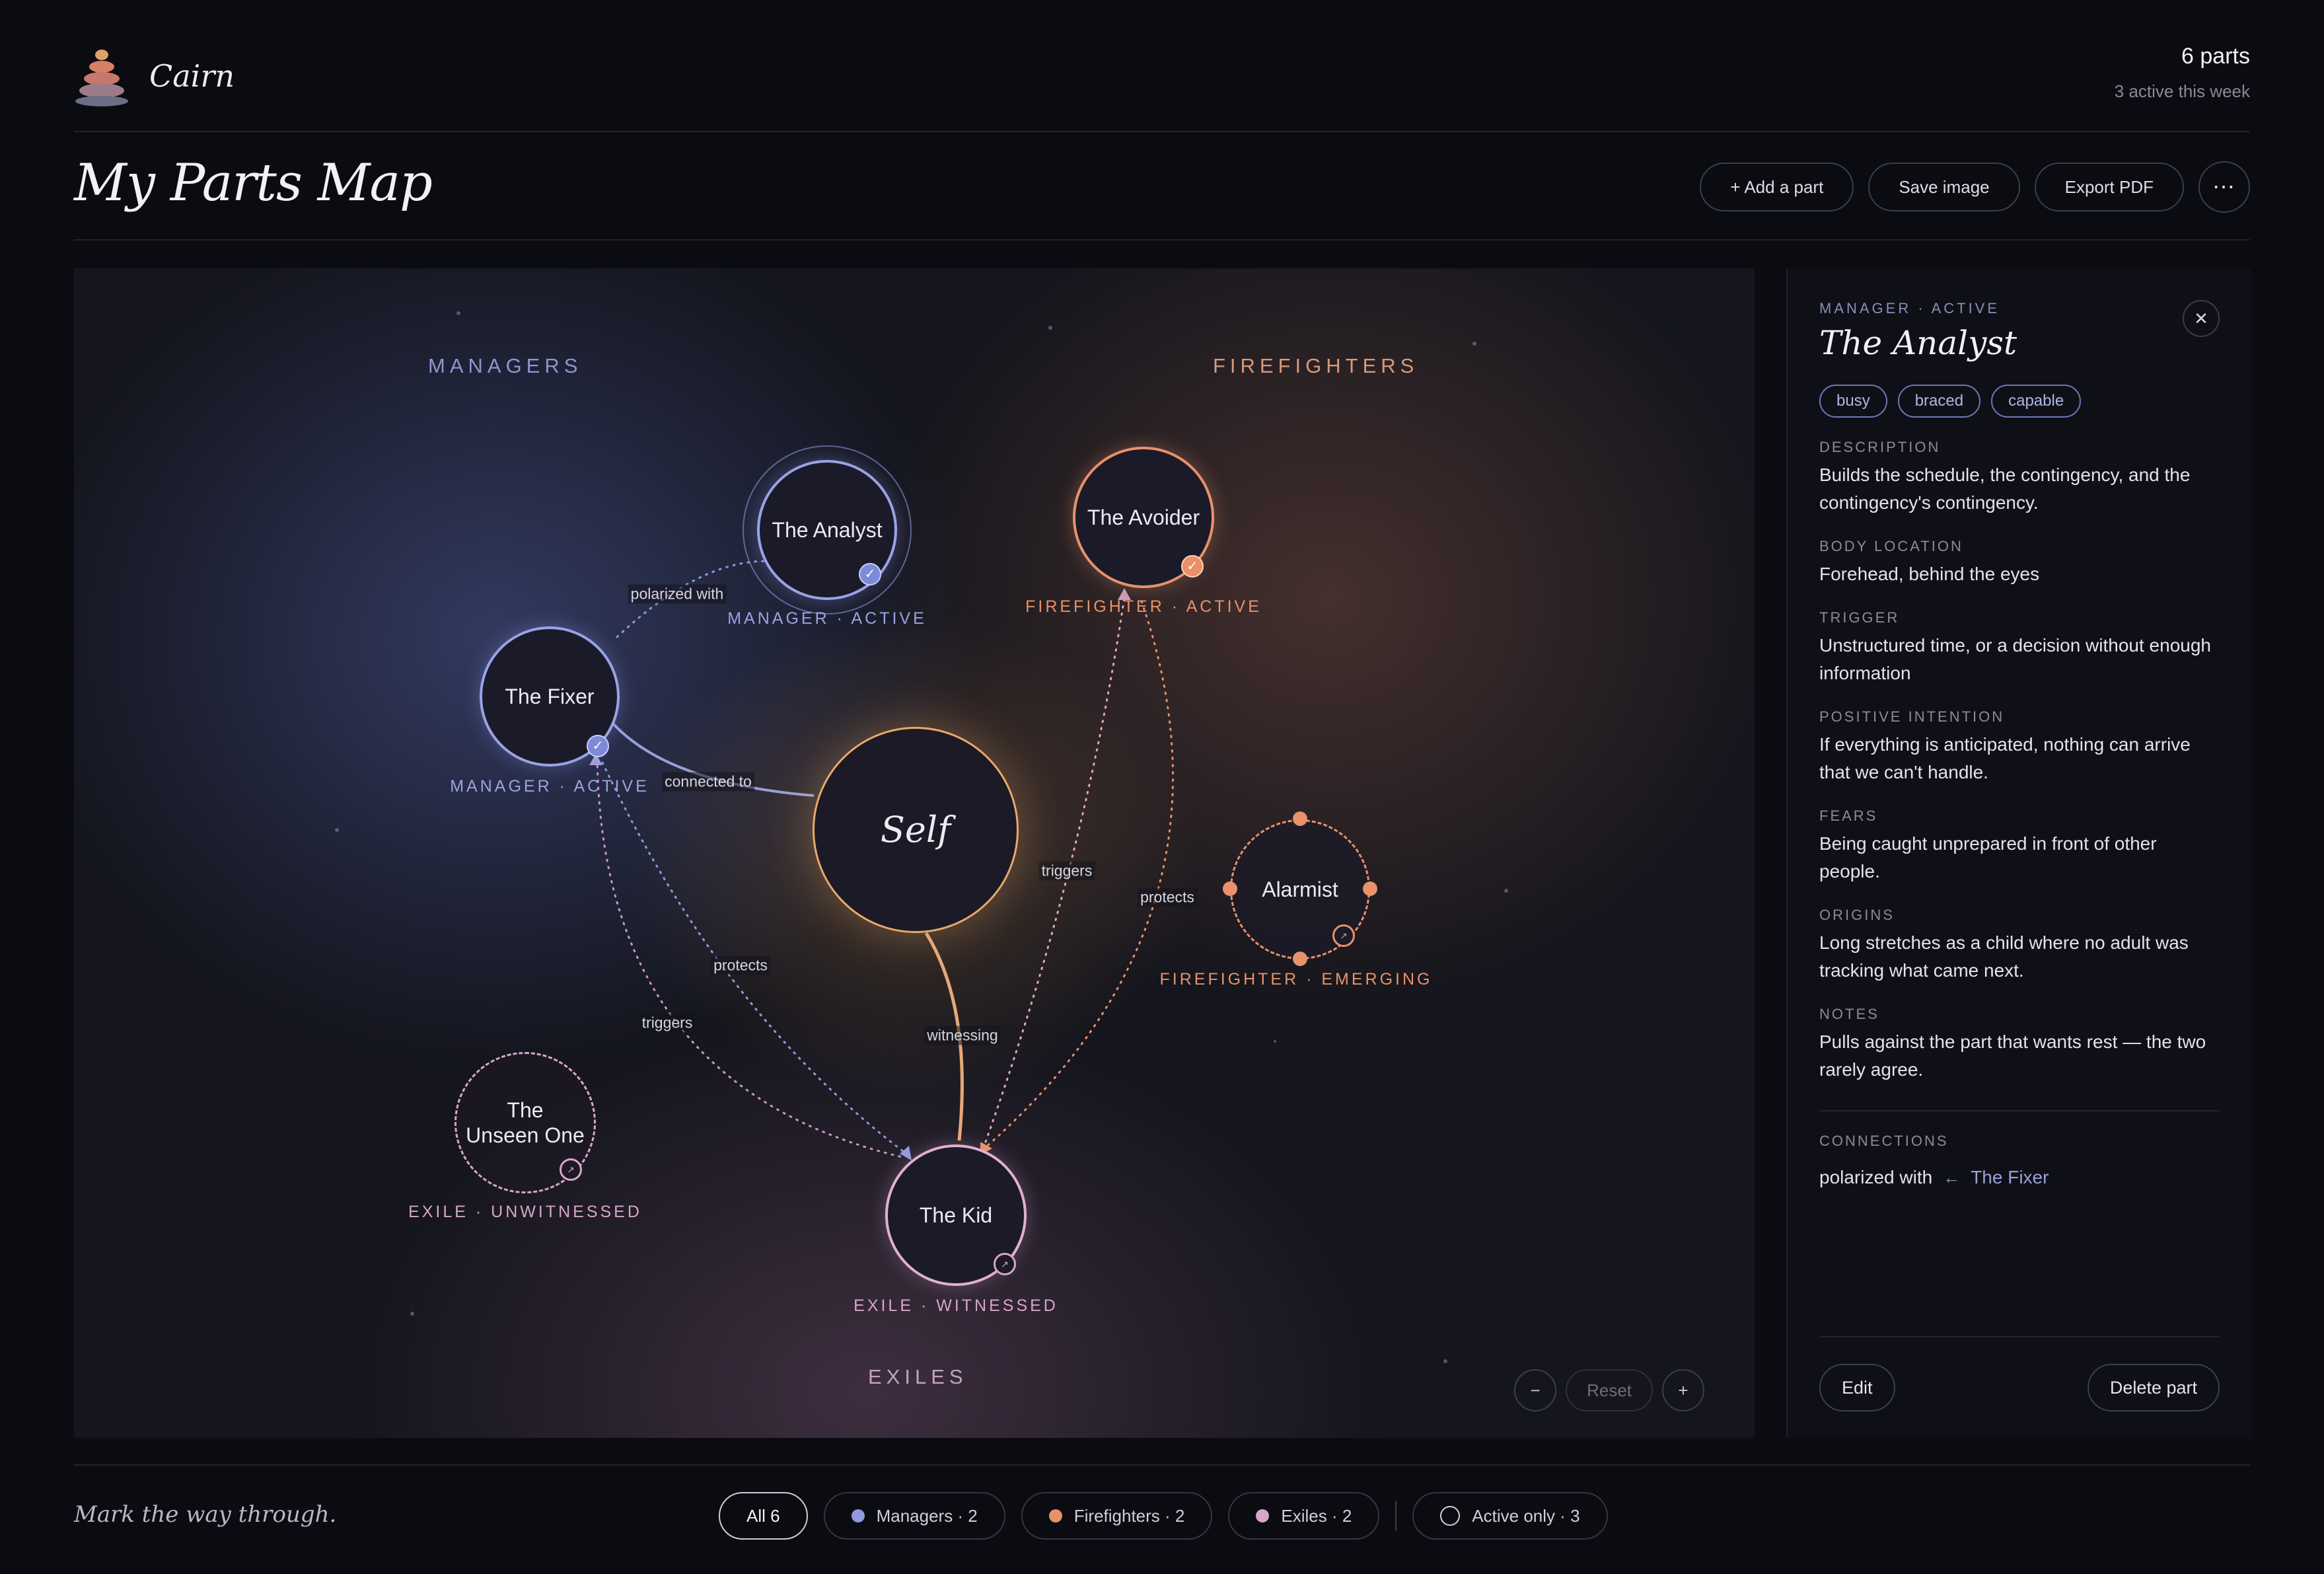 This screenshot has width=2324, height=1574. What do you see at coordinates (1857, 915) in the screenshot?
I see `field-label: ORIGINS` at bounding box center [1857, 915].